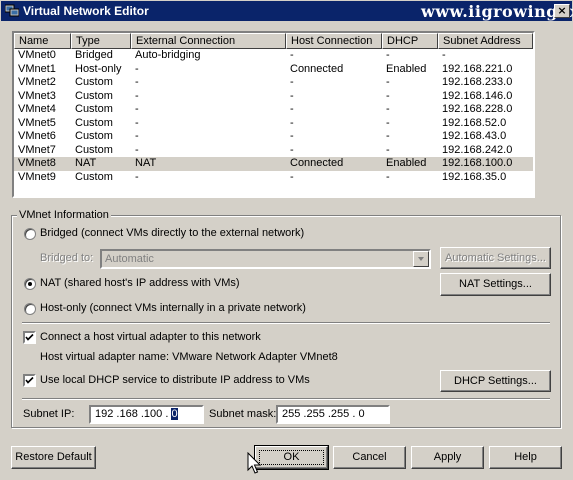 The image size is (573, 480). I want to click on table-row: VMnet5 Custom - - - 192.168.52.0, so click(273, 124).